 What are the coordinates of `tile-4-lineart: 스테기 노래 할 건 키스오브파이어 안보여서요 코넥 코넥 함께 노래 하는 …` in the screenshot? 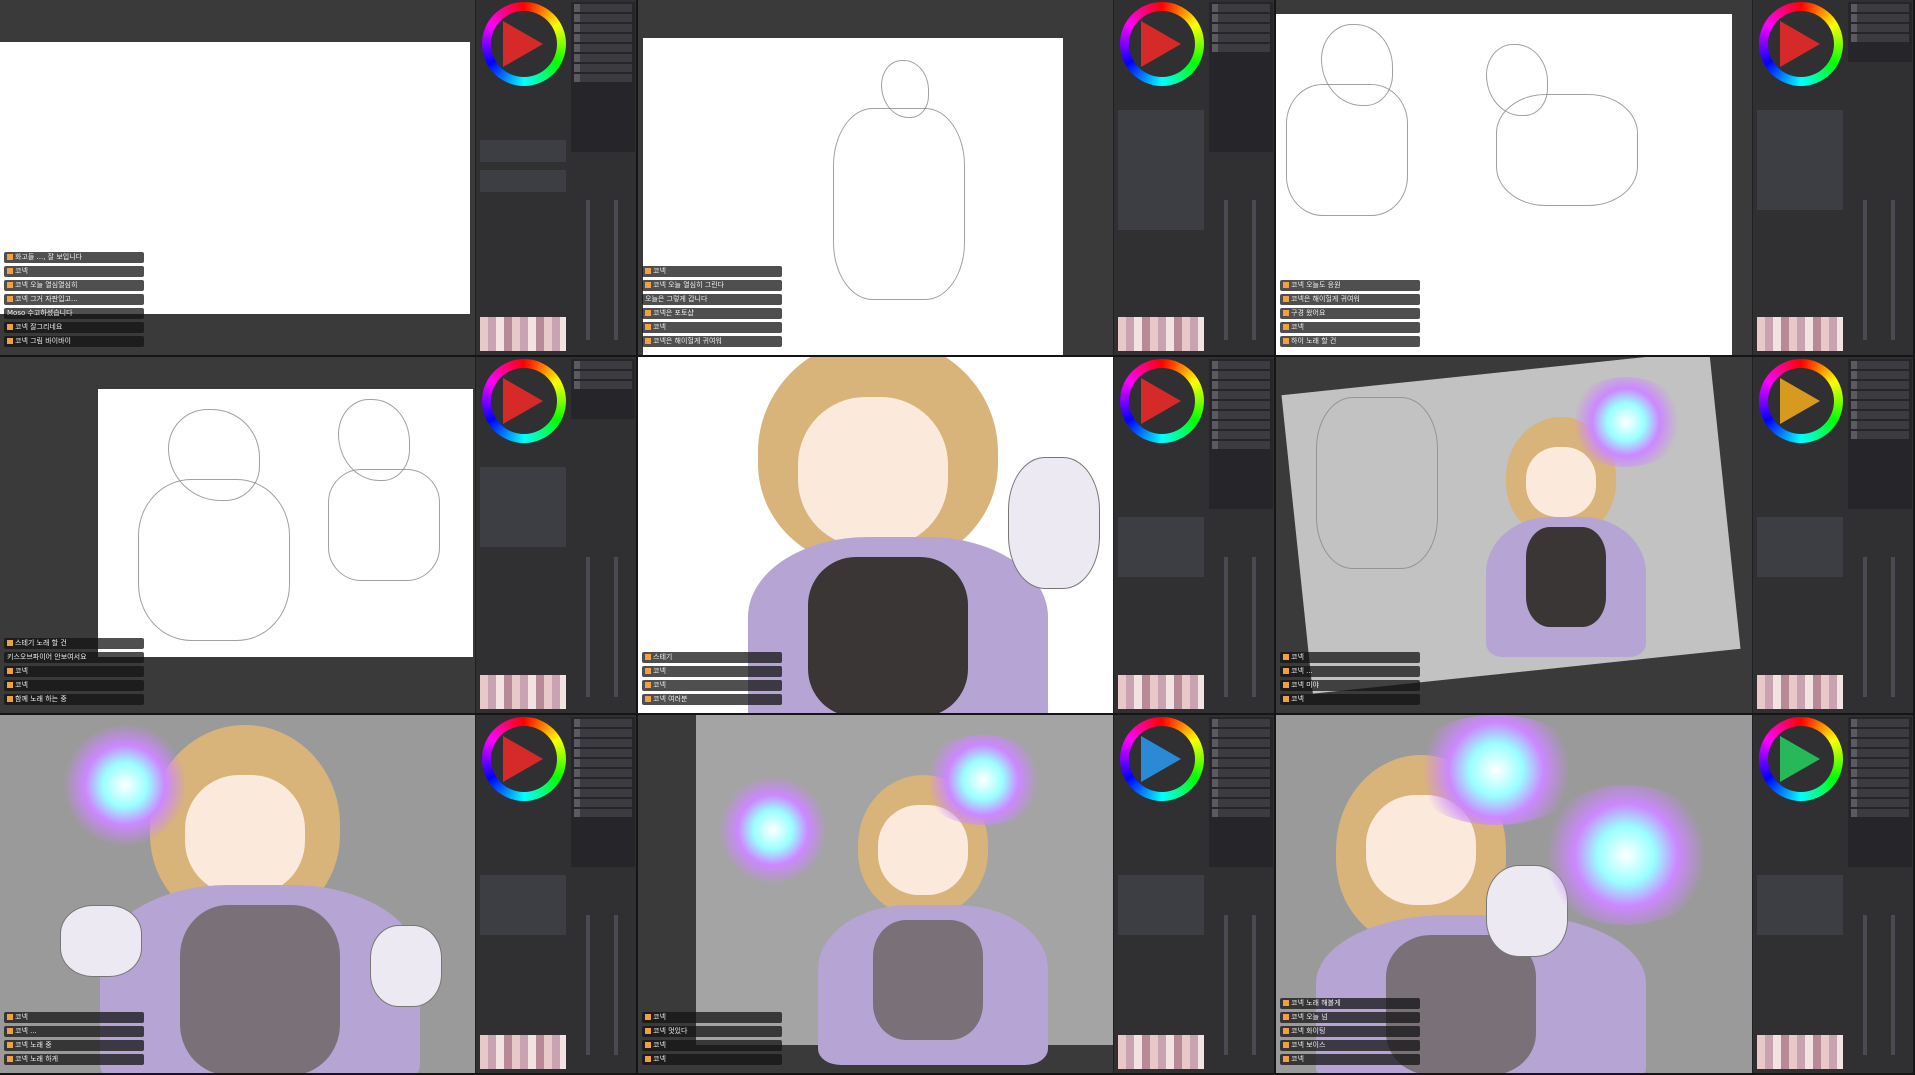 It's located at (319, 536).